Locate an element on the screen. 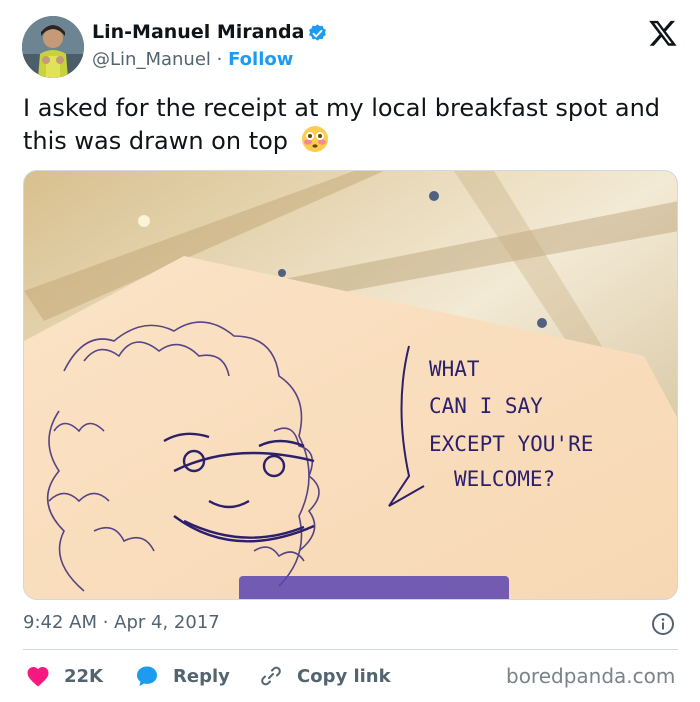  info-icon is located at coordinates (663, 624).